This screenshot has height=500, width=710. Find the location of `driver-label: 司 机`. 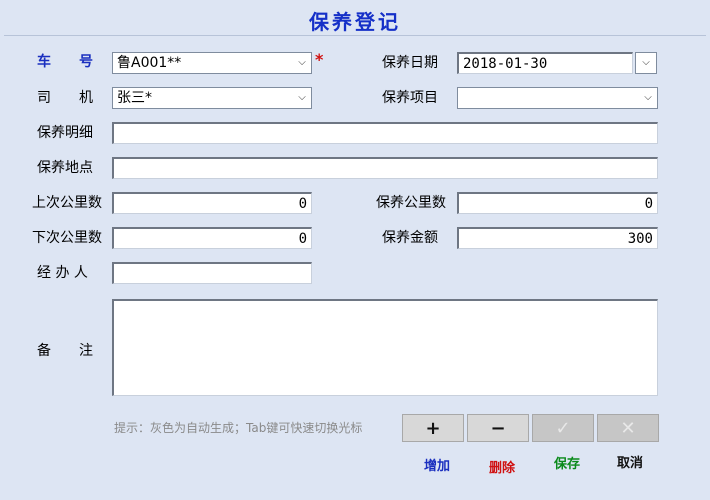

driver-label: 司 机 is located at coordinates (65, 98).